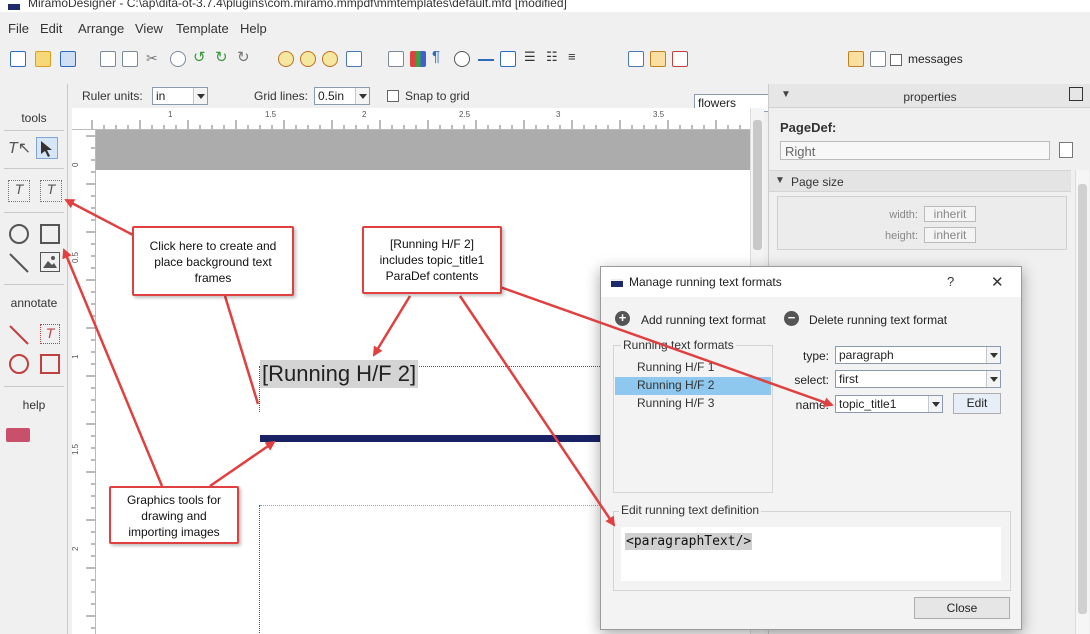  I want to click on canvas-scroll-thumb, so click(757, 185).